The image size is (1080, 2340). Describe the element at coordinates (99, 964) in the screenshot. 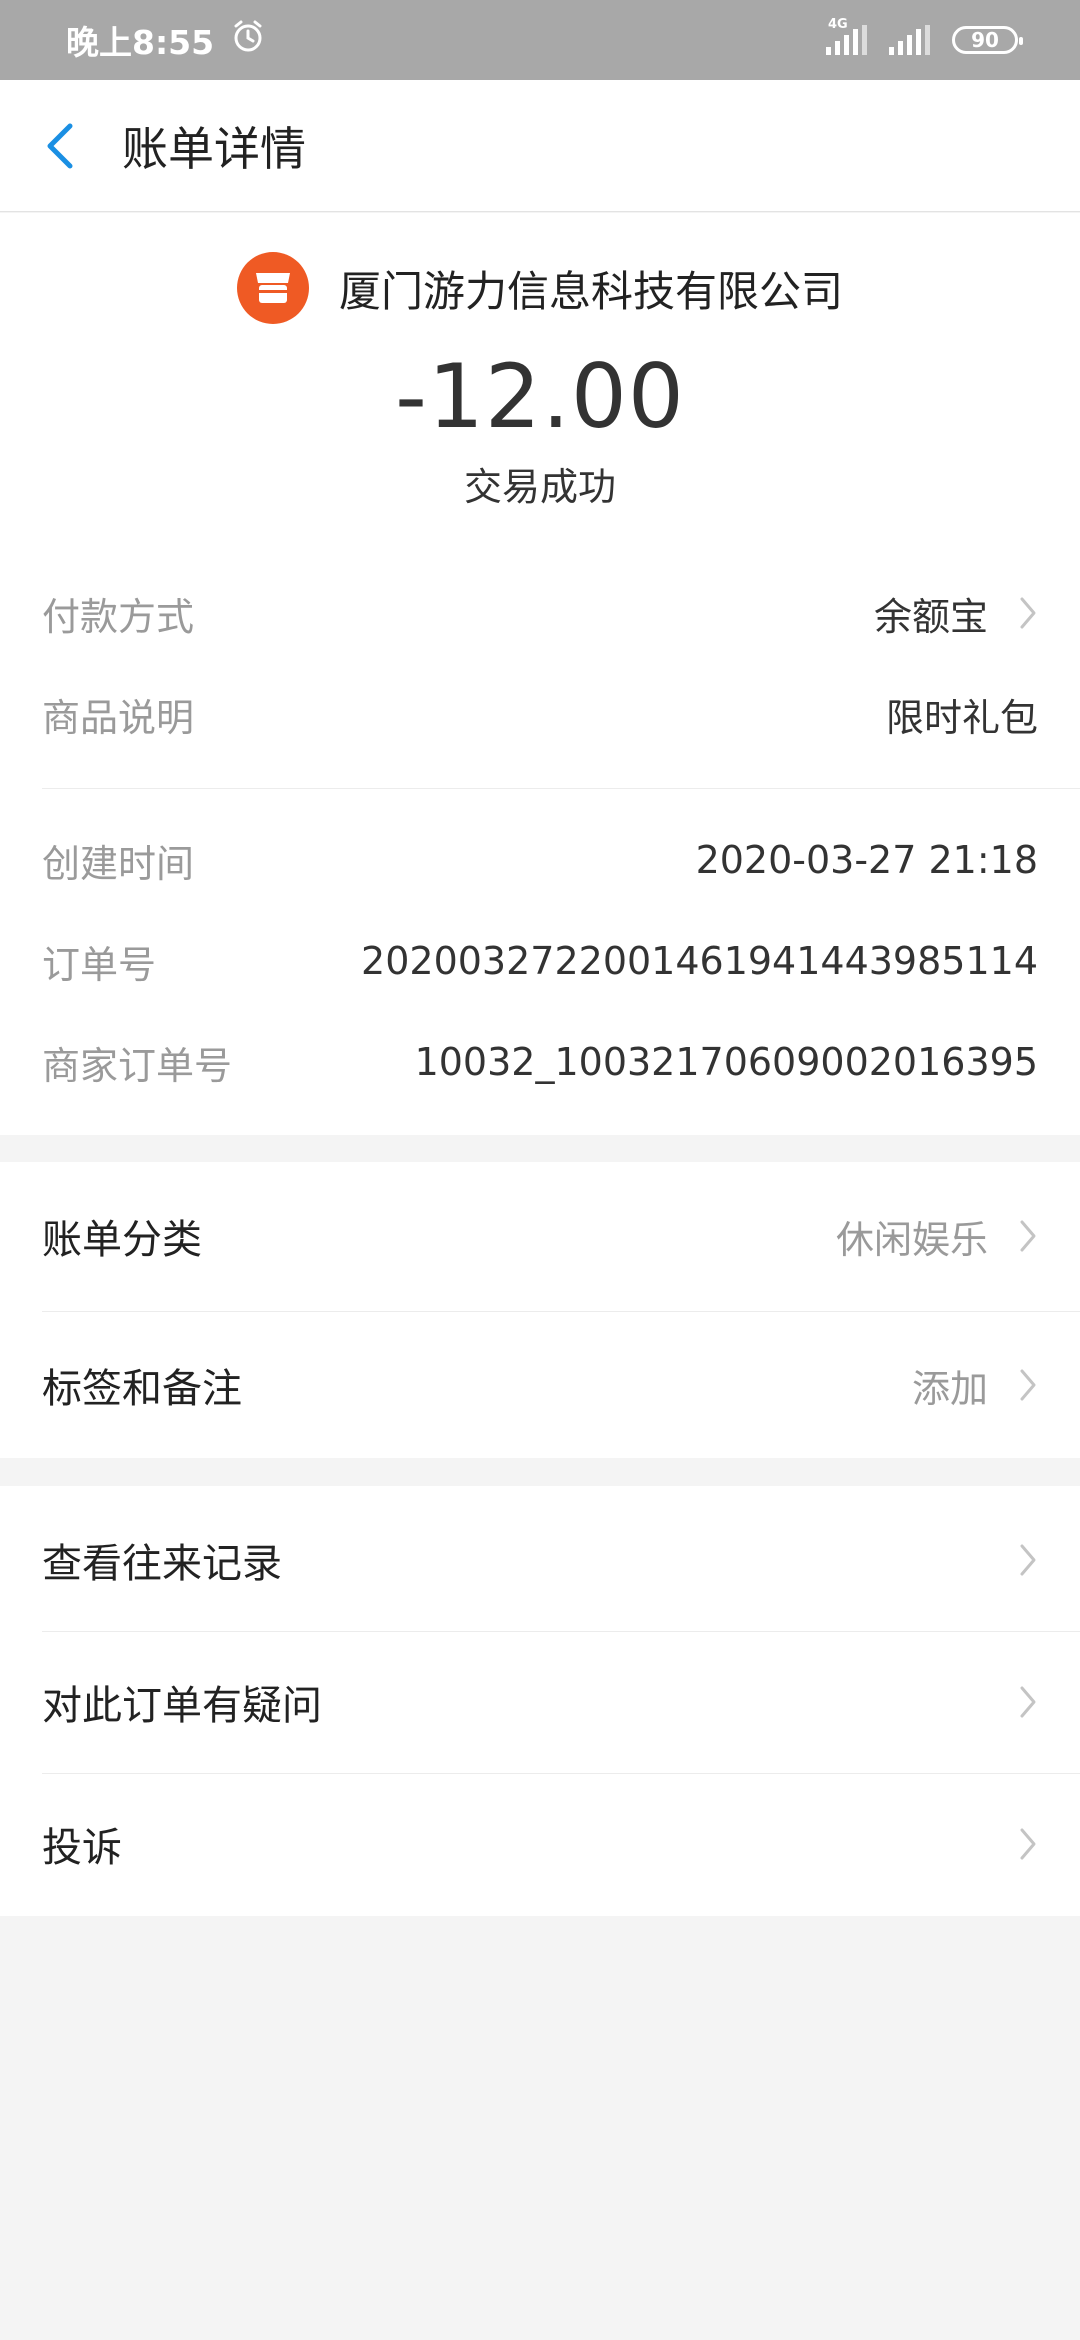

I see `order-number-label: 订单号` at that location.